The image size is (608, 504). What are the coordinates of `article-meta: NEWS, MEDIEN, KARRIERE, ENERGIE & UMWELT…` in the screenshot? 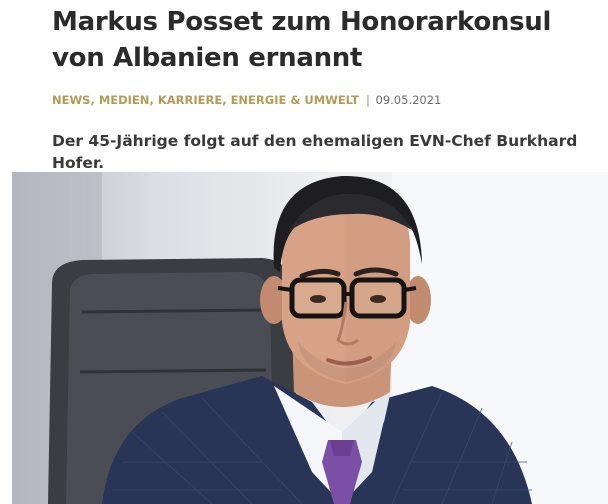 It's located at (246, 100).